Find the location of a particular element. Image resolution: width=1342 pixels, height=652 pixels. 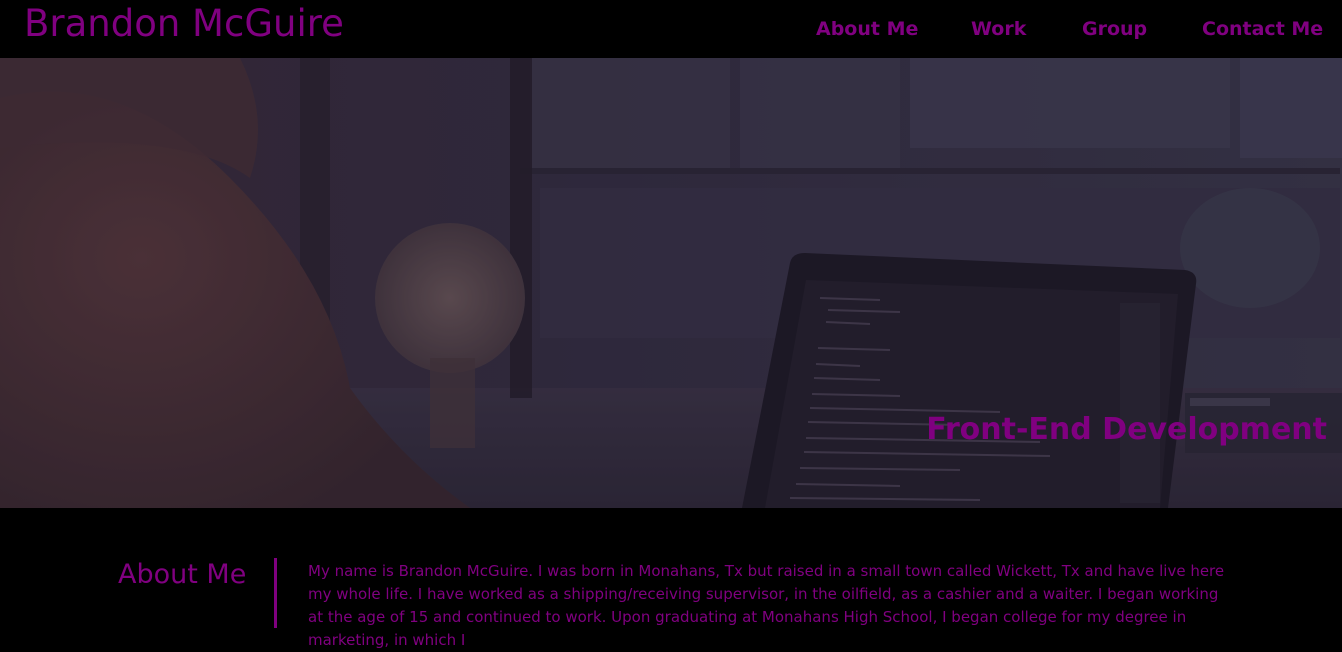

main-nav: About Me Work Group Contact Me is located at coordinates (671, 29).